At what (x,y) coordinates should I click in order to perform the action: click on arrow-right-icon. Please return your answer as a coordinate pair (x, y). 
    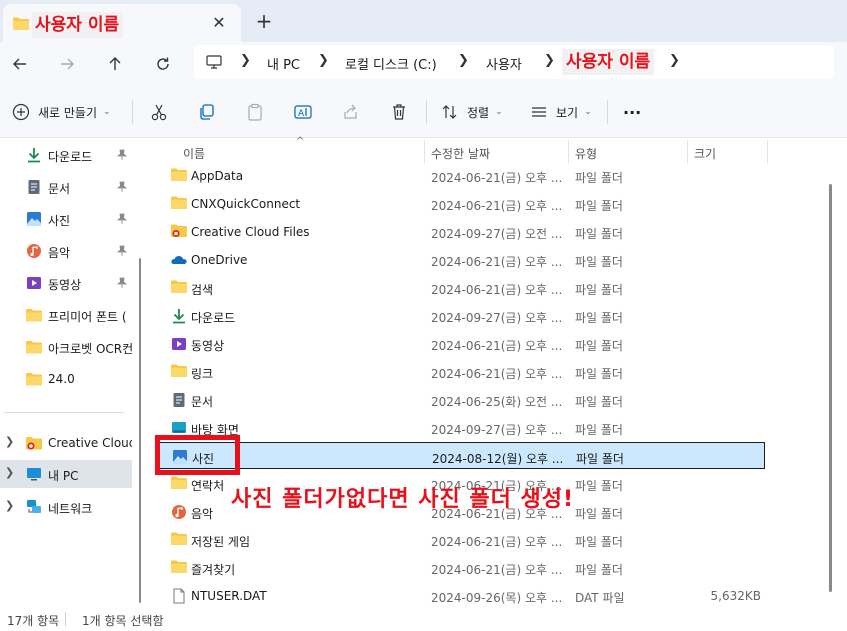
    Looking at the image, I should click on (67, 64).